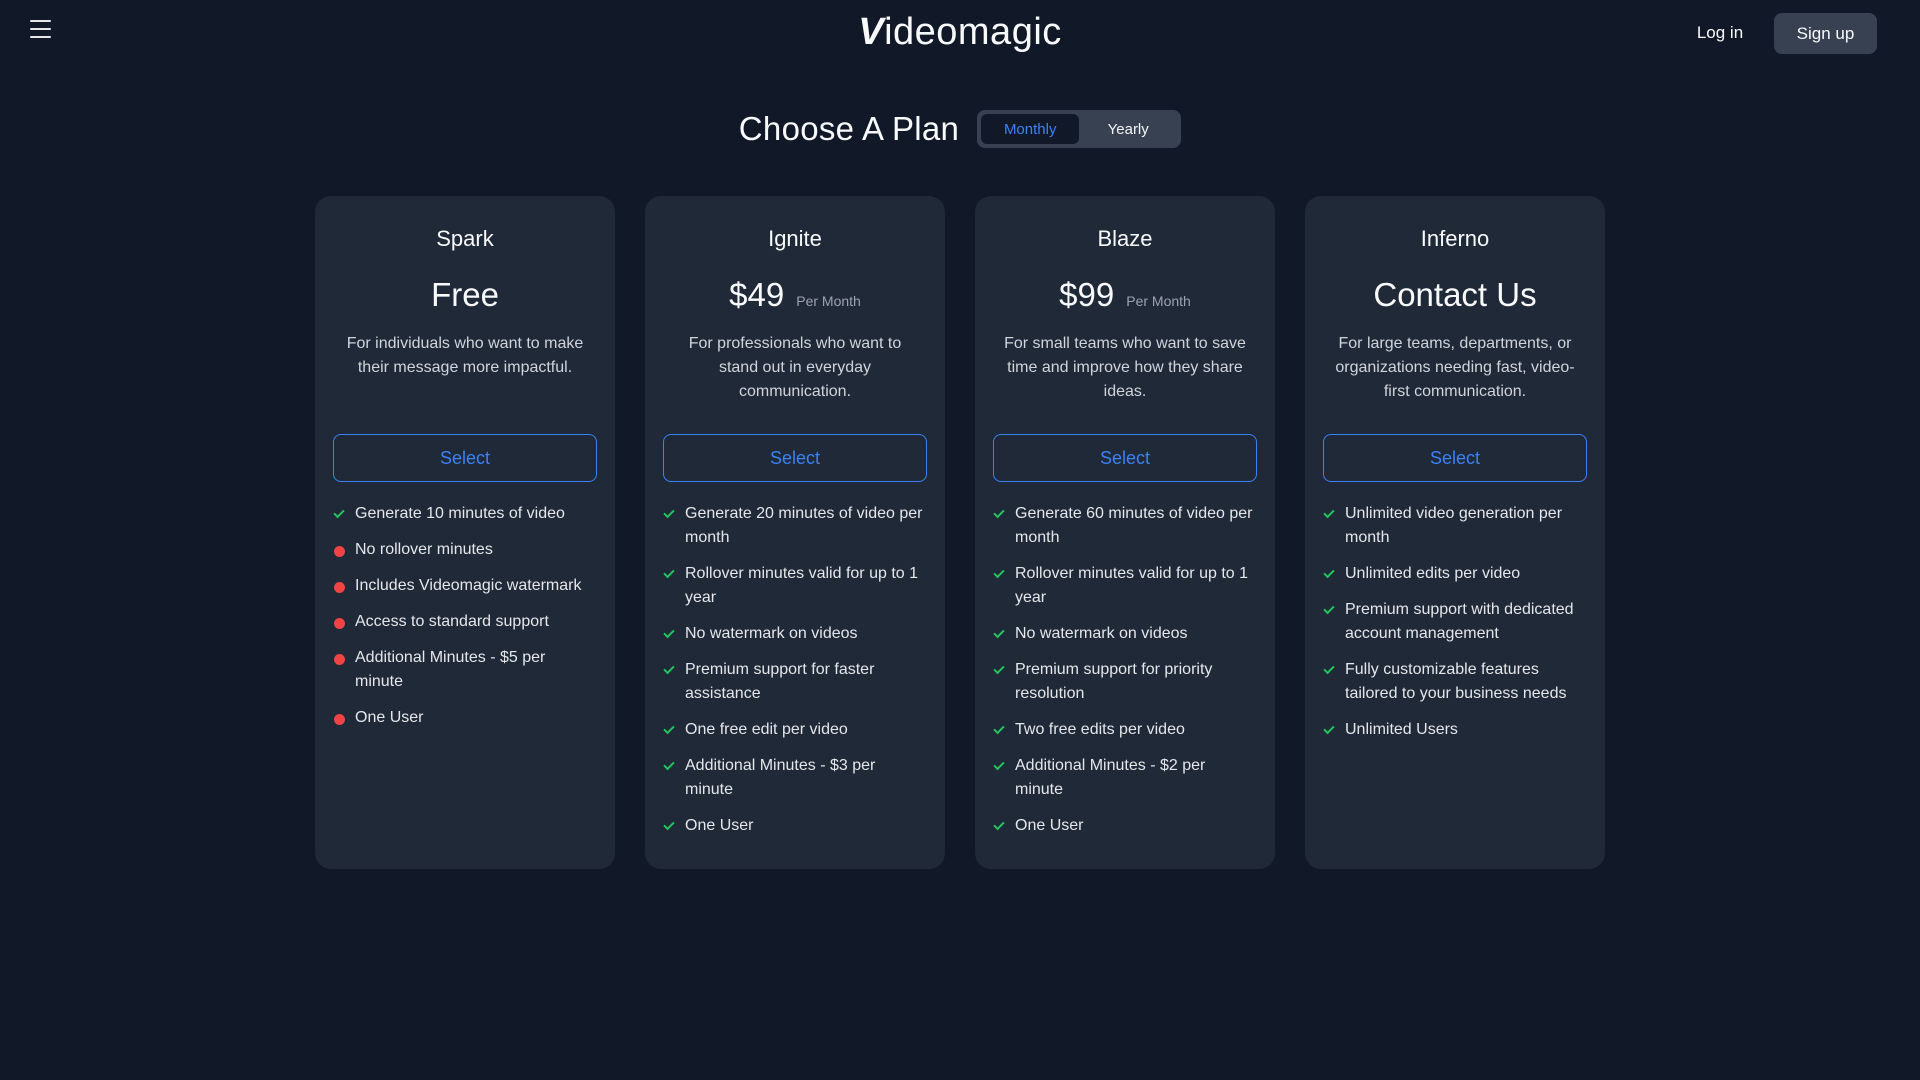 The width and height of the screenshot is (1920, 1080). I want to click on signup-button: Sign up, so click(1825, 33).